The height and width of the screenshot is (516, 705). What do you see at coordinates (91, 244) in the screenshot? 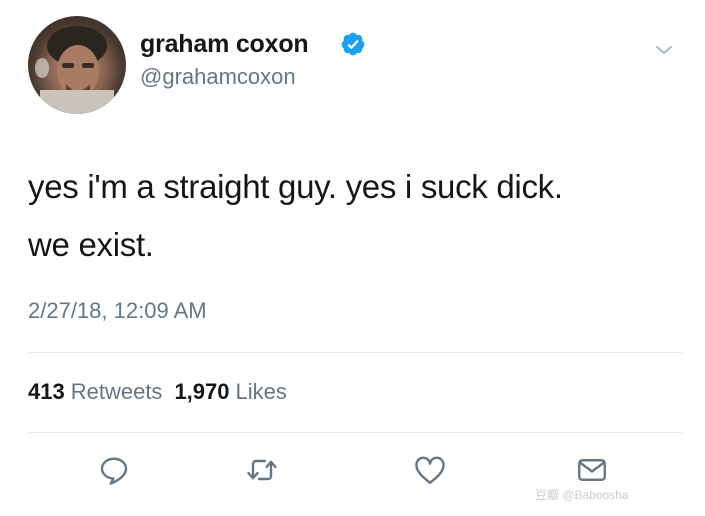
I see `tweet-text-line: we exist.` at bounding box center [91, 244].